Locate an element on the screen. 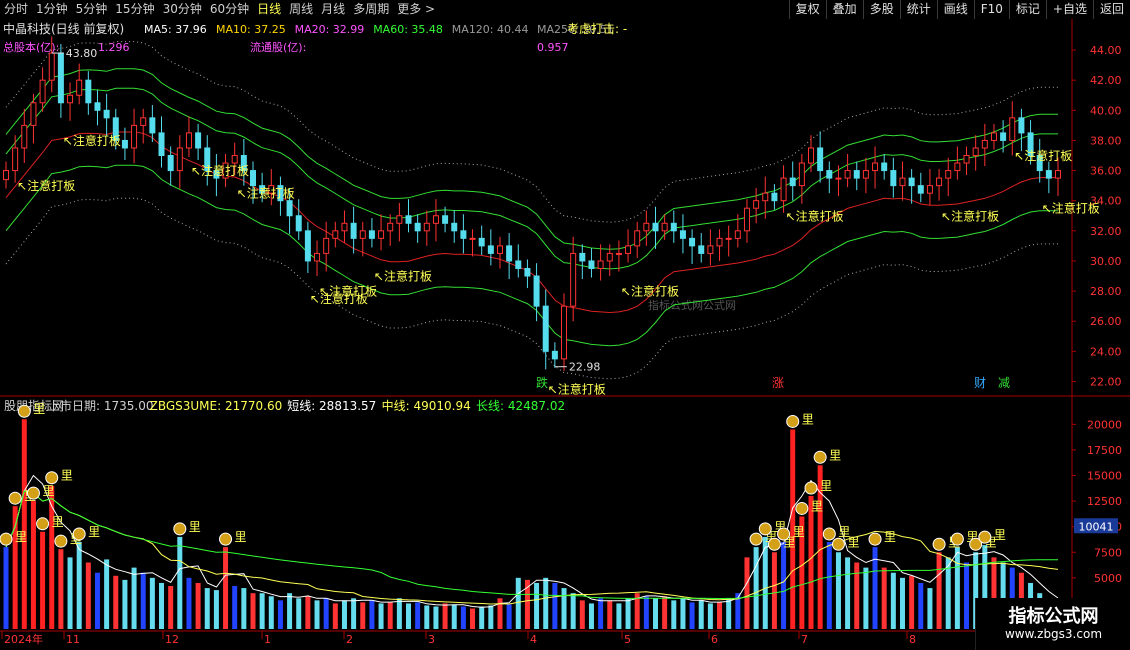 This screenshot has width=1130, height=650. y-tick-label-32: 32.00 is located at coordinates (1106, 231).